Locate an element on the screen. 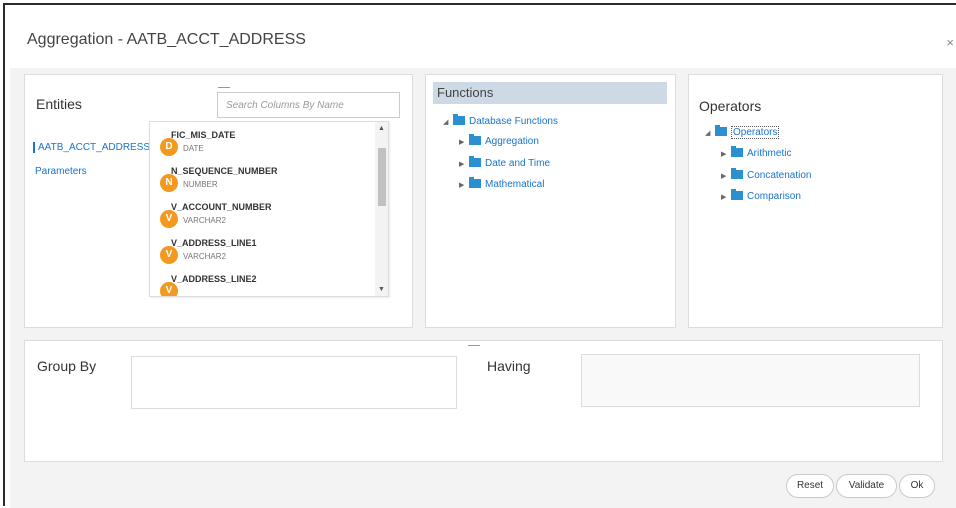 The width and height of the screenshot is (956, 508). column-name: V_ADDRESS_LINE2 is located at coordinates (214, 279).